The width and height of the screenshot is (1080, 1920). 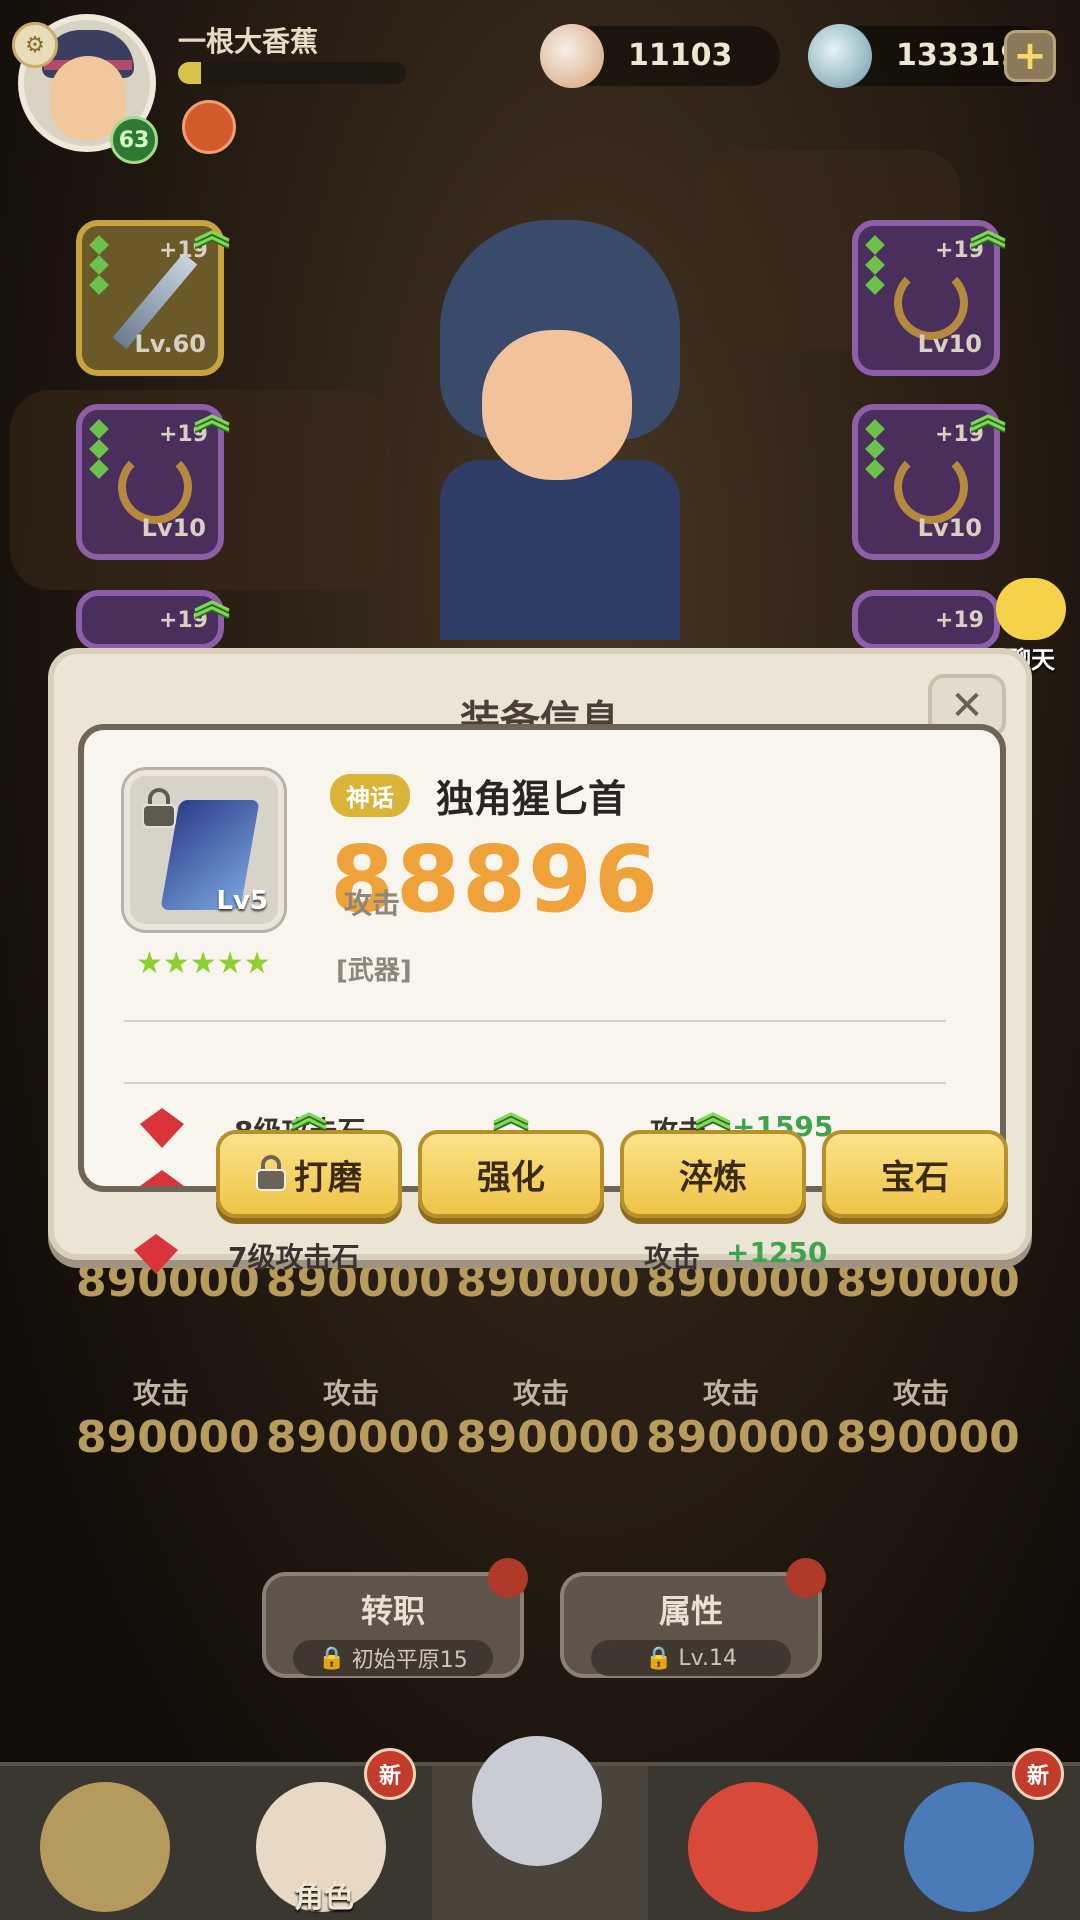 I want to click on gem-value: +1250, so click(x=777, y=1252).